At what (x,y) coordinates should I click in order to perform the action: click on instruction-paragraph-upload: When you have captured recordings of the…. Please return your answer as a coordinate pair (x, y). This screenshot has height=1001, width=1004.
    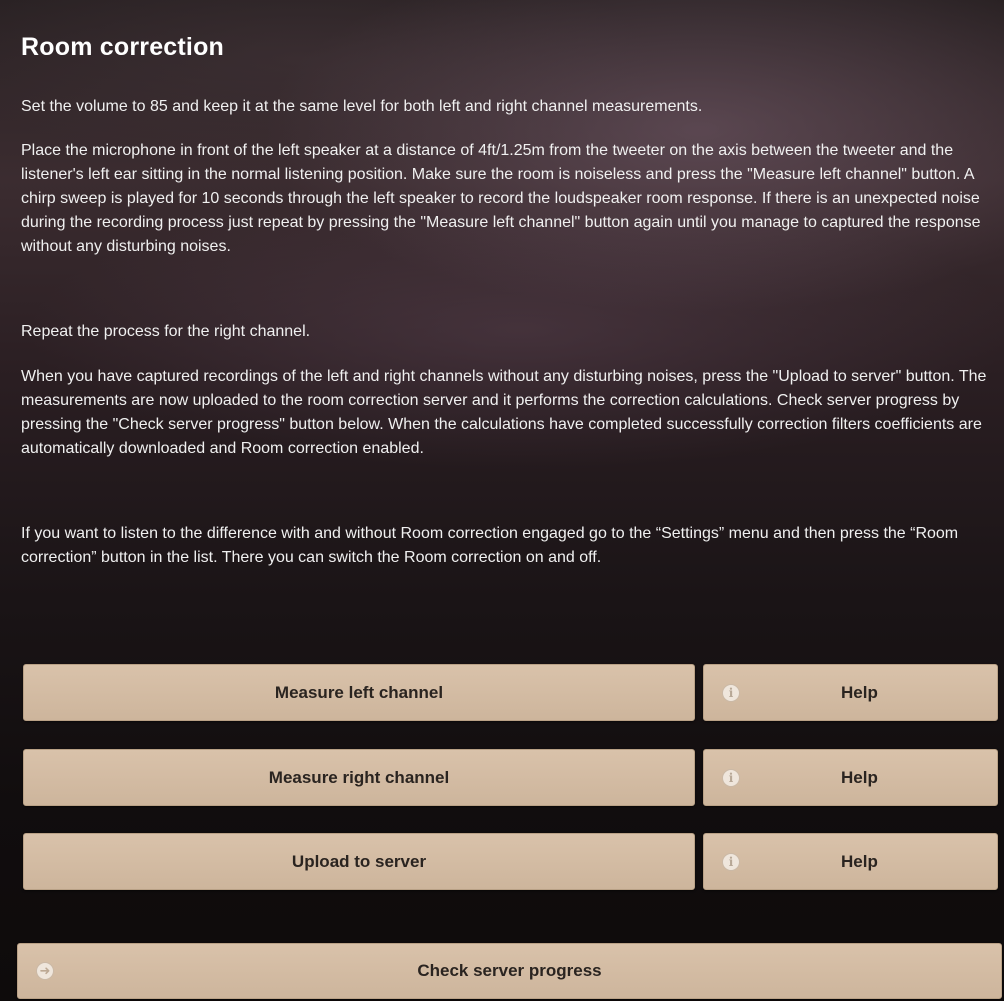
    Looking at the image, I should click on (504, 412).